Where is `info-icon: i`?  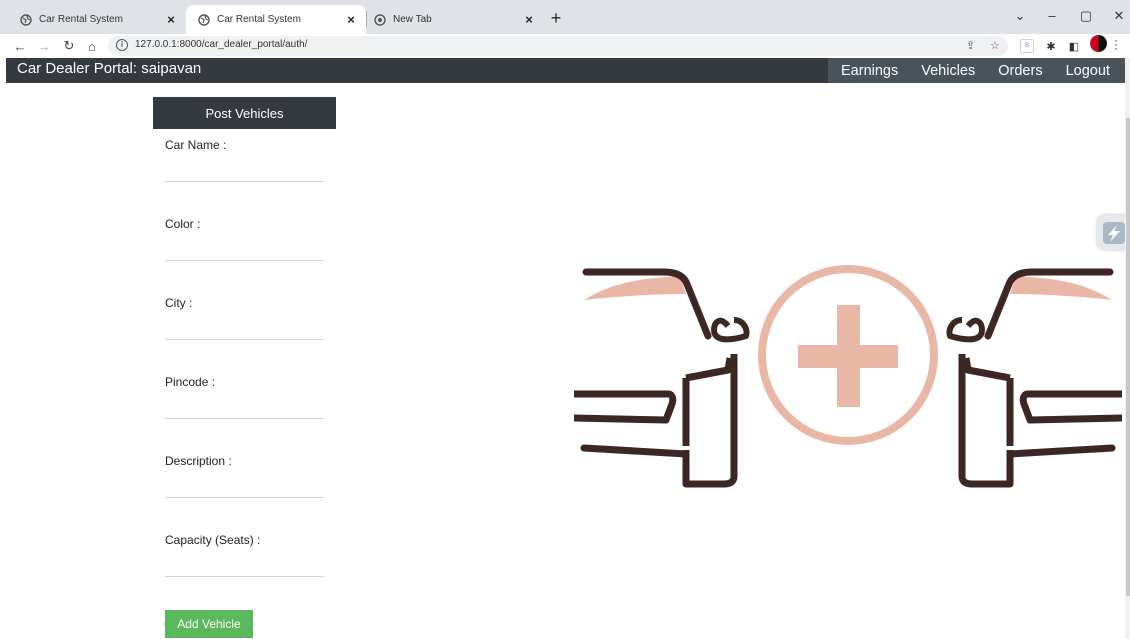 info-icon: i is located at coordinates (122, 45).